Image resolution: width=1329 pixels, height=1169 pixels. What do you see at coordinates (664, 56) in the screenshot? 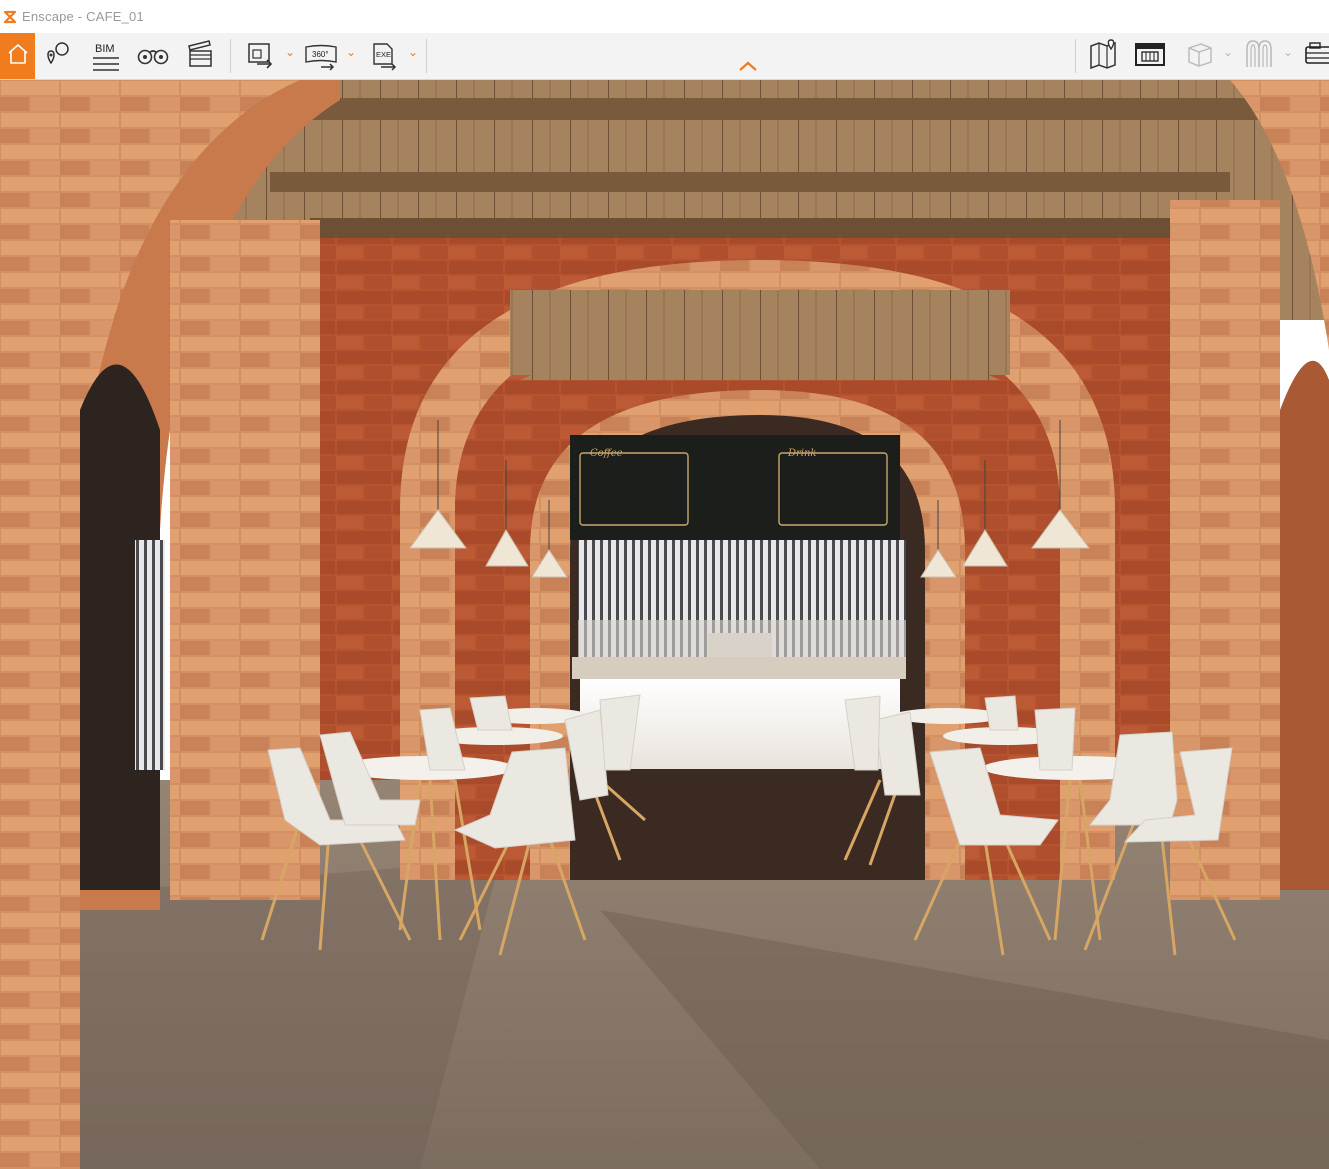
I see `main-toolbar: BIM ⌄ 360° ⌄ EXE ⌄ ⌄ ⌄` at bounding box center [664, 56].